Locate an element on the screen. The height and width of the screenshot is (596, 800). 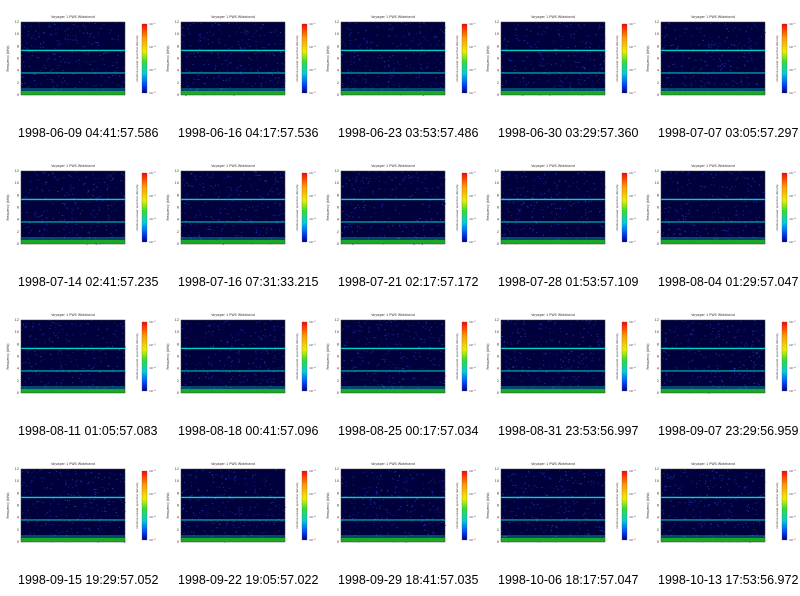
colorbar-tick-label: 10⁻² is located at coordinates (792, 322).